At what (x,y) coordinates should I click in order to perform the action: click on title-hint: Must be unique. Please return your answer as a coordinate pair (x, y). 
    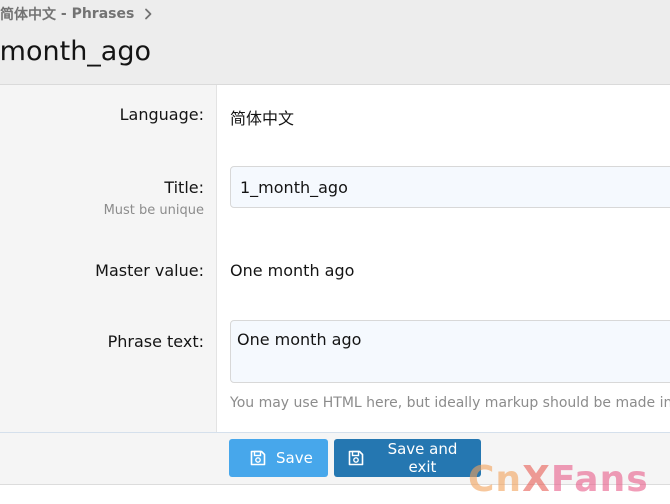
    Looking at the image, I should click on (153, 210).